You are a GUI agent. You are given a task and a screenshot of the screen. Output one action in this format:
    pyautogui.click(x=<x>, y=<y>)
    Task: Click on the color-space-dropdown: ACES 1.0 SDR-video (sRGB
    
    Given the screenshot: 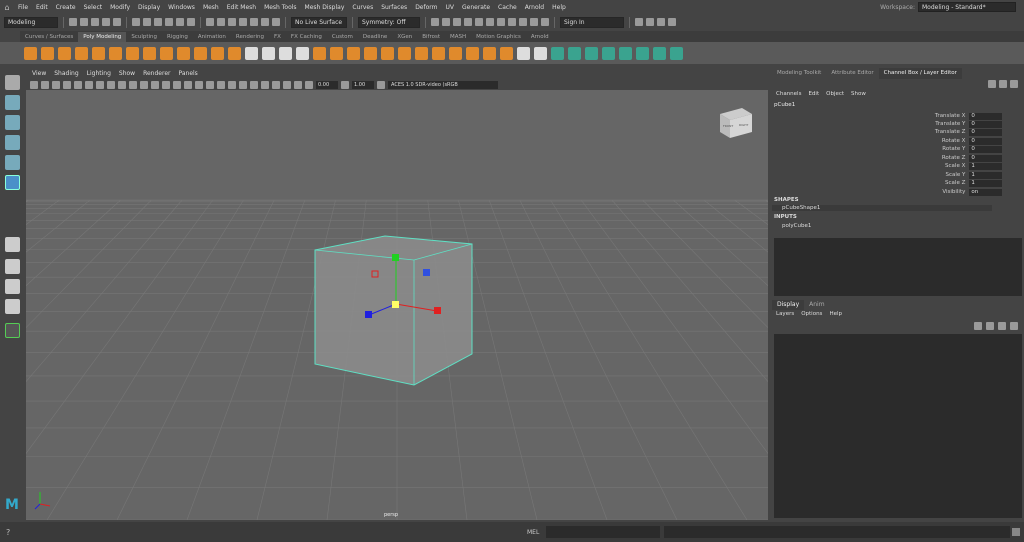 What is the action you would take?
    pyautogui.click(x=443, y=84)
    